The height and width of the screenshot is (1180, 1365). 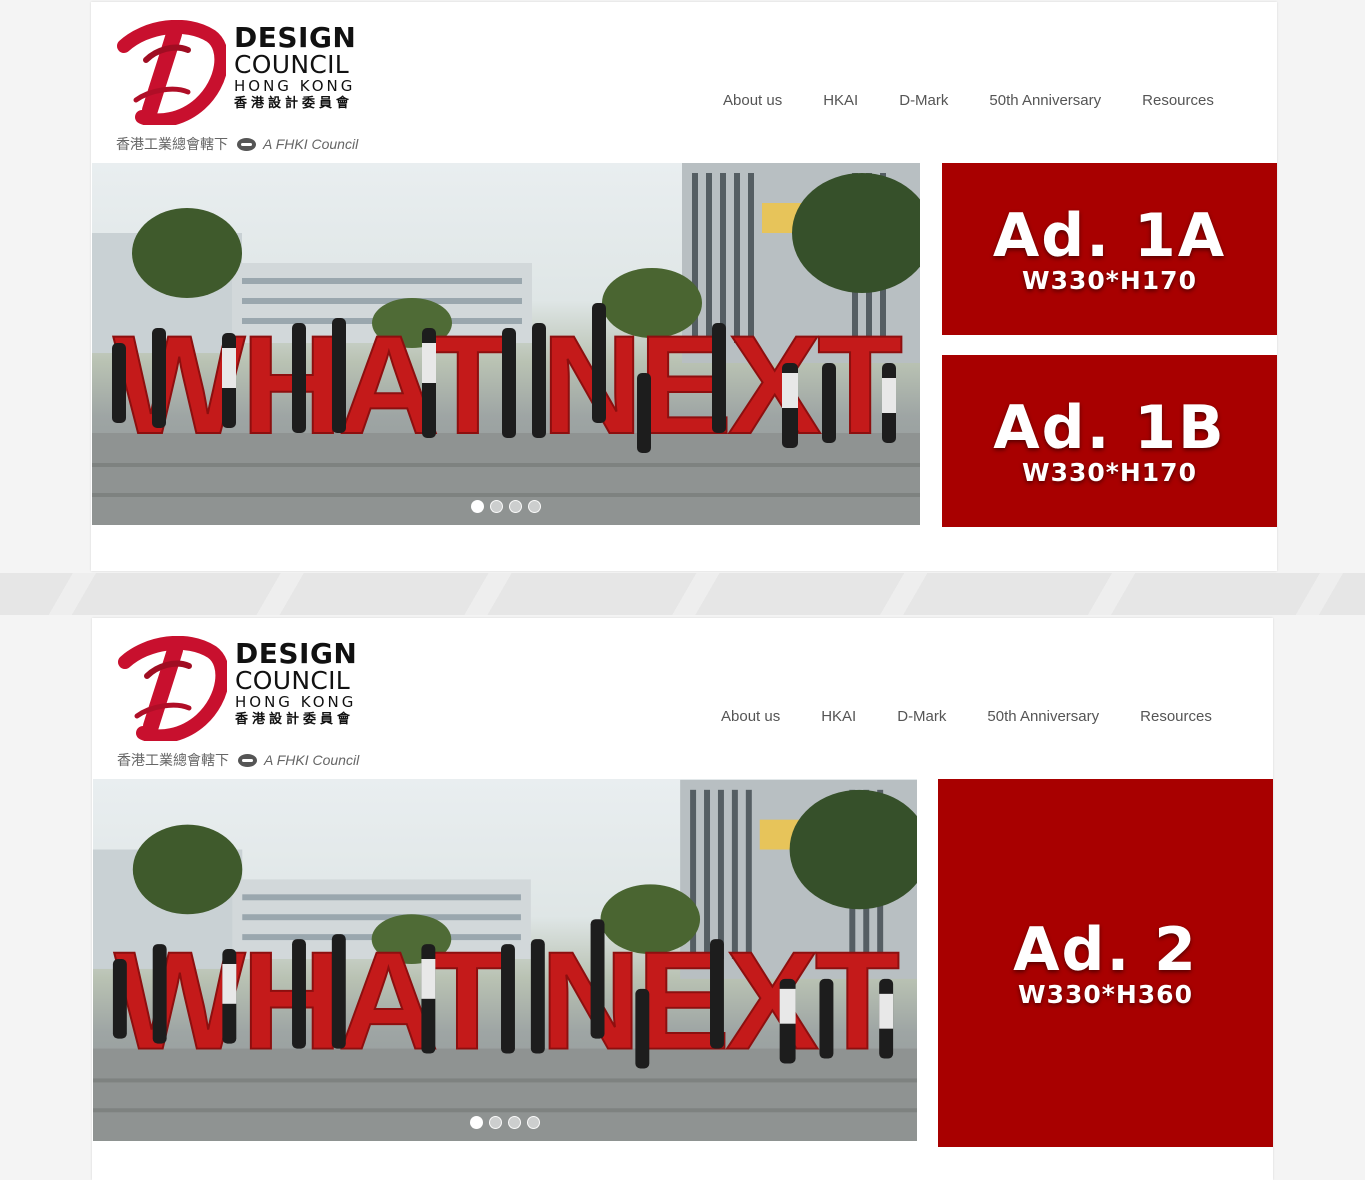 I want to click on ad-slot-2: Ad. 2 W330*H360, so click(x=1105, y=963).